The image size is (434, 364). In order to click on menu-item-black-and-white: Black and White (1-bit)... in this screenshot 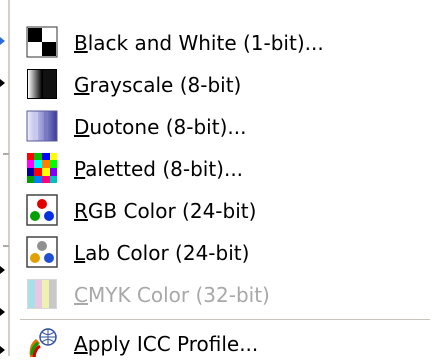, I will do `click(224, 43)`.